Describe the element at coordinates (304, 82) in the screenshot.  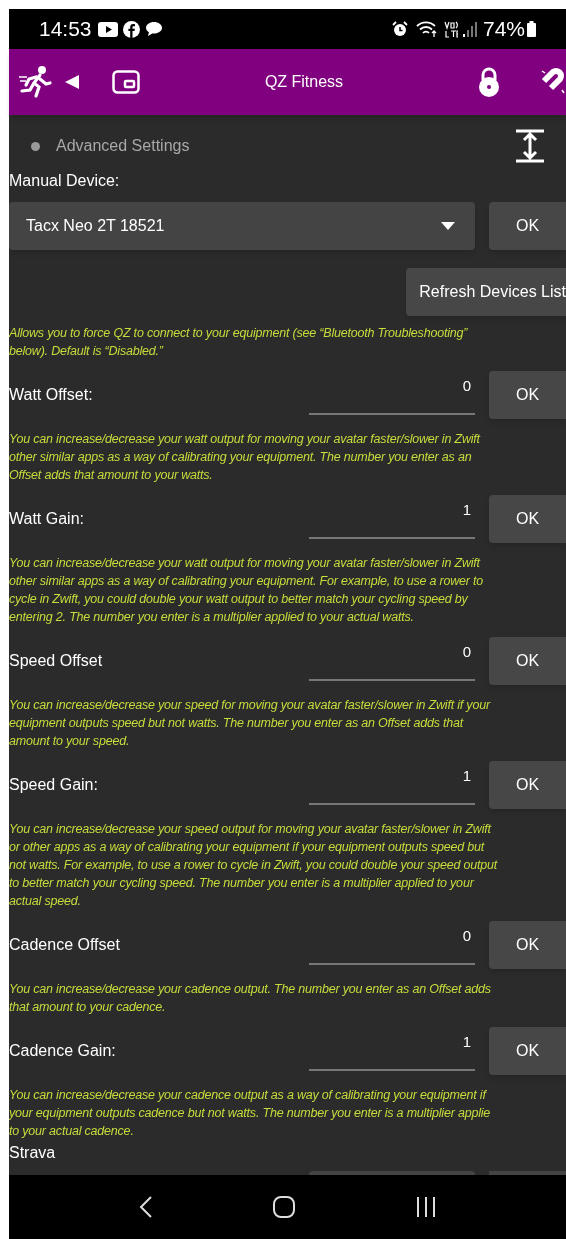
I see `app-title: QZ Fitness` at that location.